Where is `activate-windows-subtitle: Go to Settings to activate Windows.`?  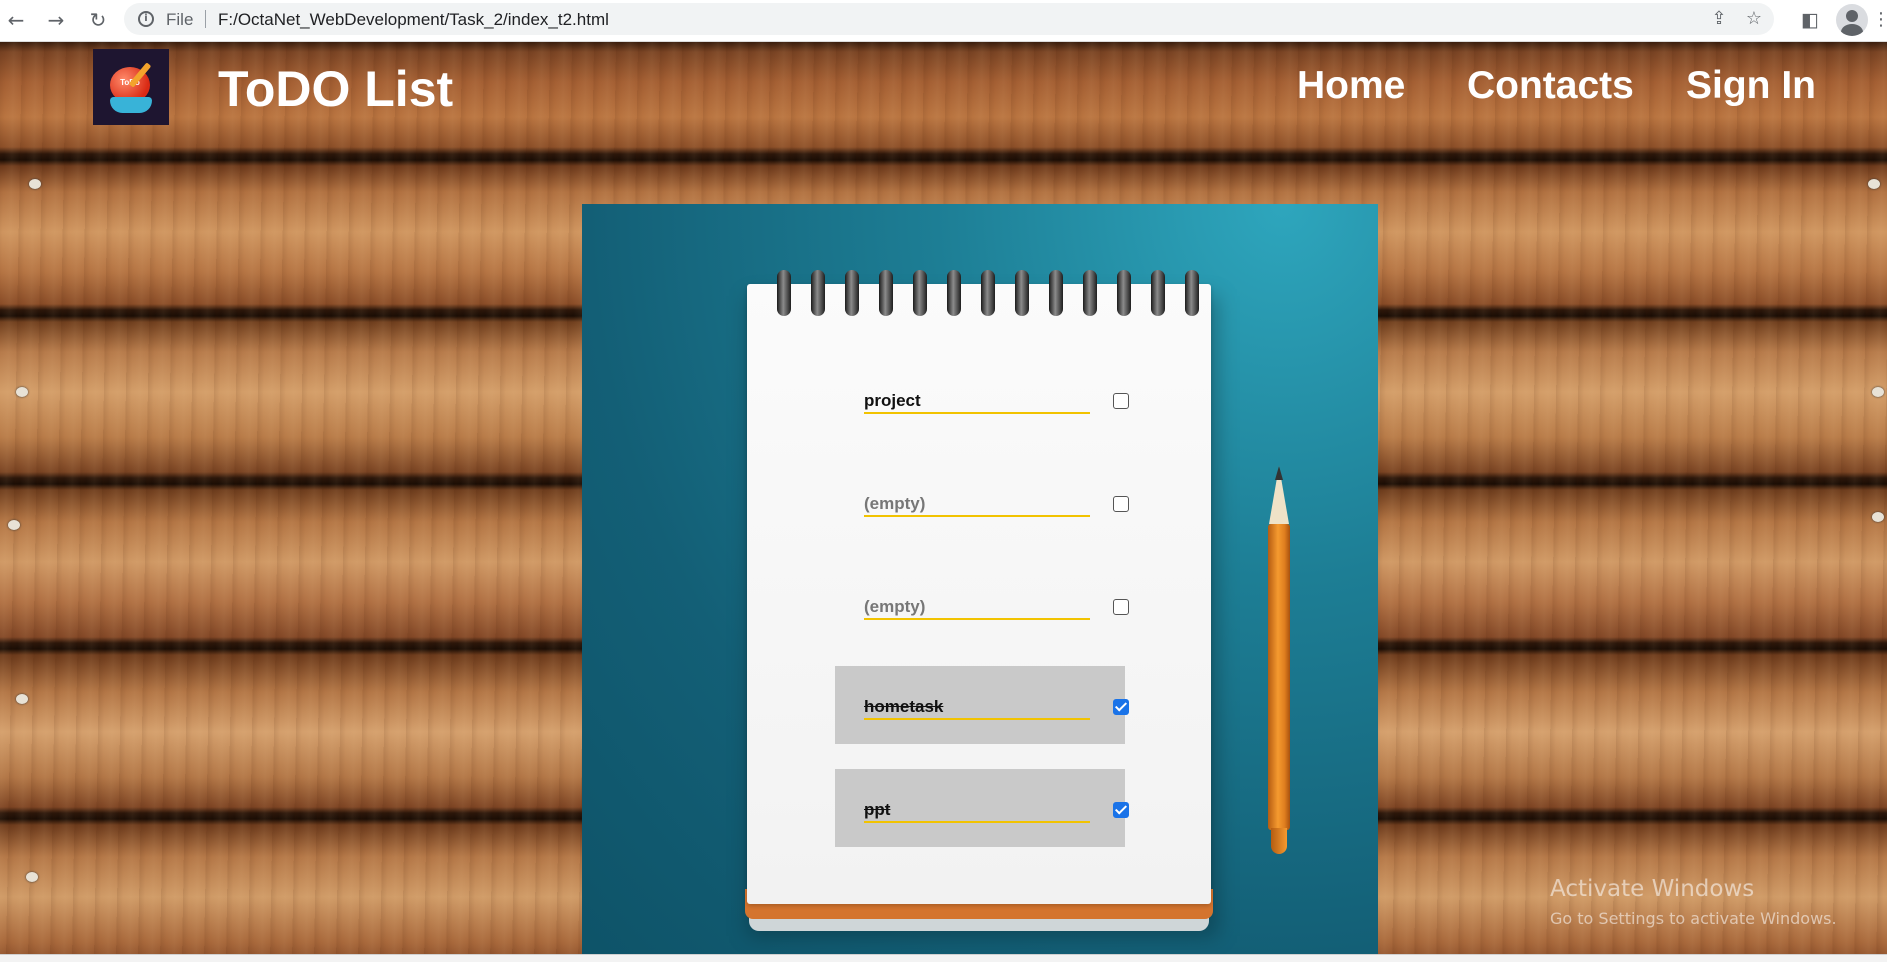
activate-windows-subtitle: Go to Settings to activate Windows. is located at coordinates (1693, 918).